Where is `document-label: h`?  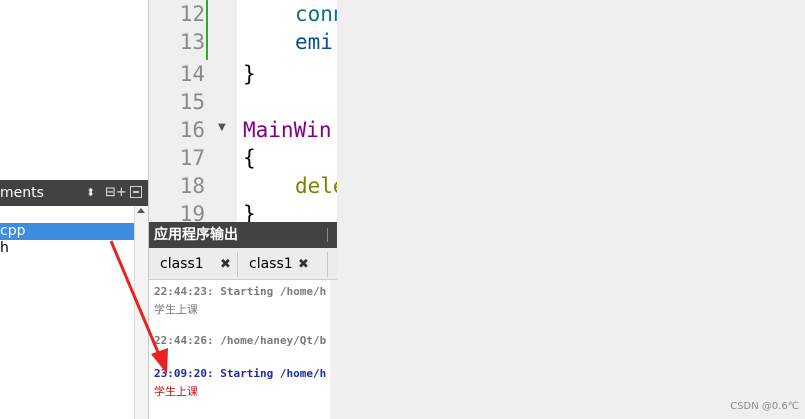 document-label: h is located at coordinates (4, 248).